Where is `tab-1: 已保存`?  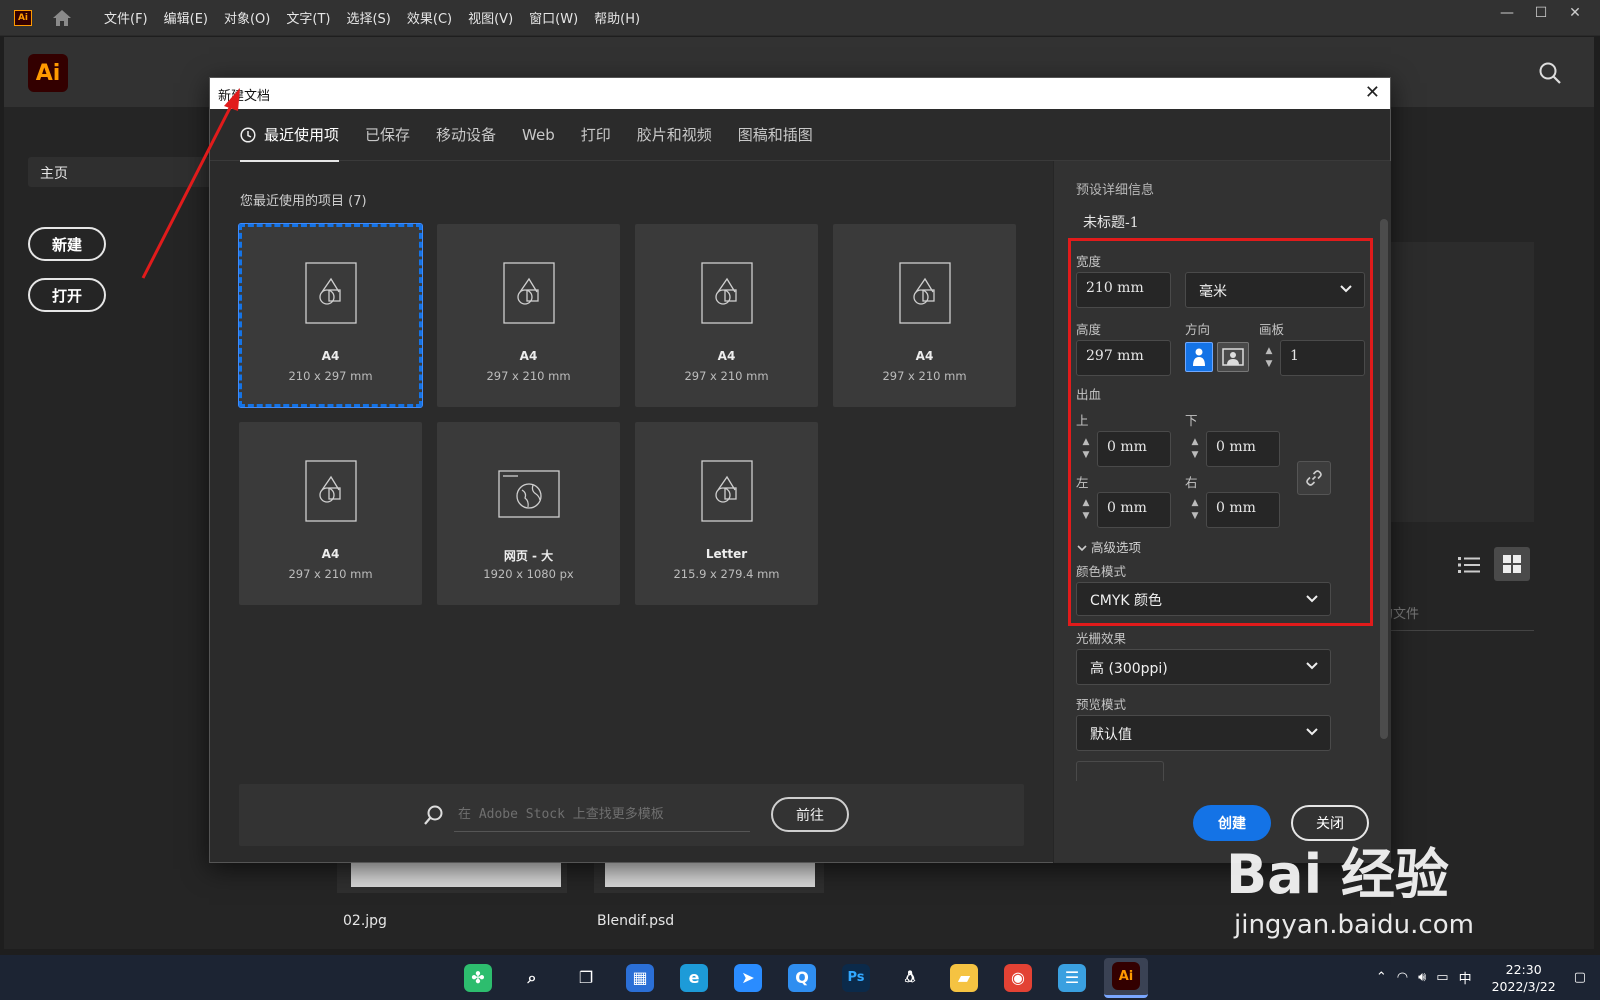
tab-1: 已保存 is located at coordinates (387, 135).